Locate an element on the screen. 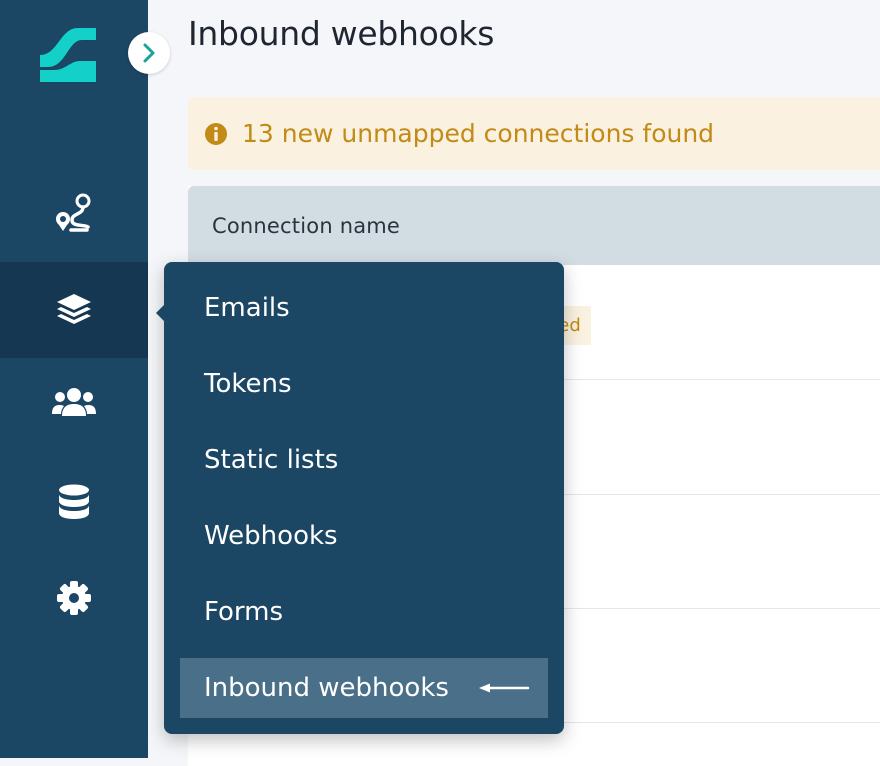  alert-text: 13 new unmapped connections found is located at coordinates (478, 133).